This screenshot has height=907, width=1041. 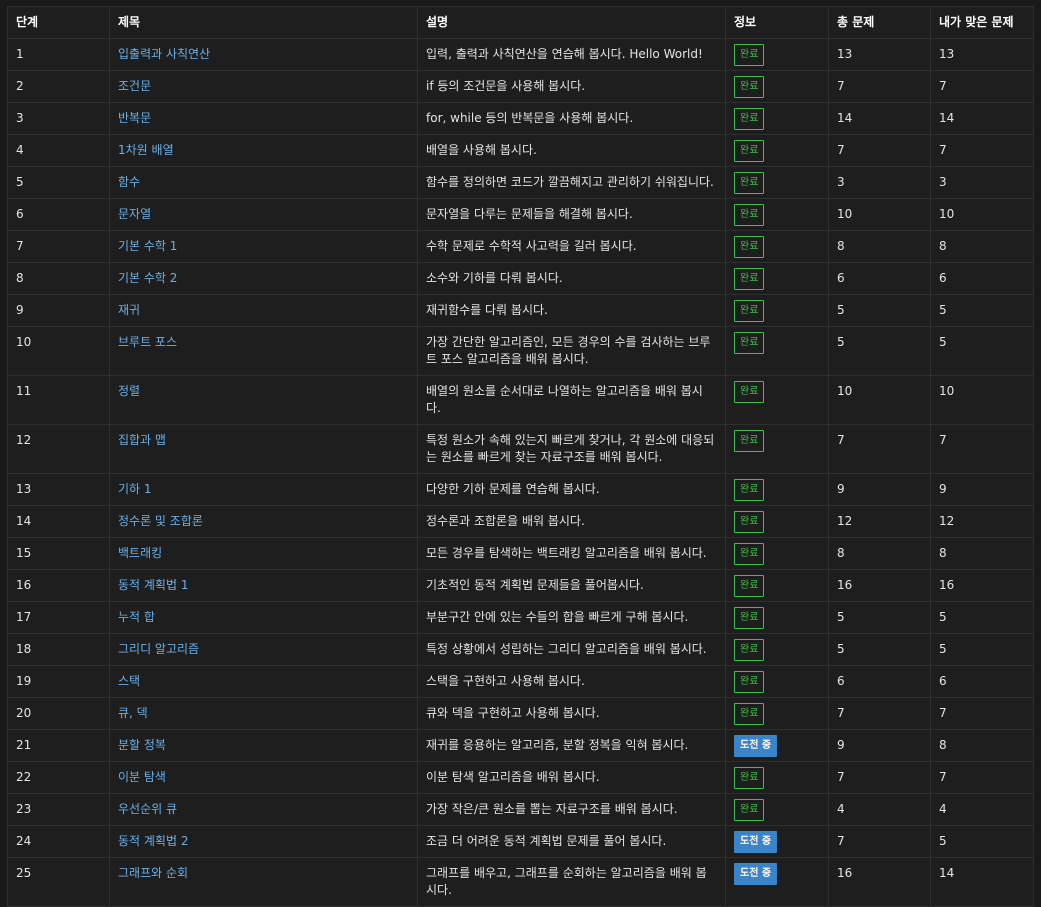 I want to click on step-title-link: 그래프와 순회, so click(x=153, y=873).